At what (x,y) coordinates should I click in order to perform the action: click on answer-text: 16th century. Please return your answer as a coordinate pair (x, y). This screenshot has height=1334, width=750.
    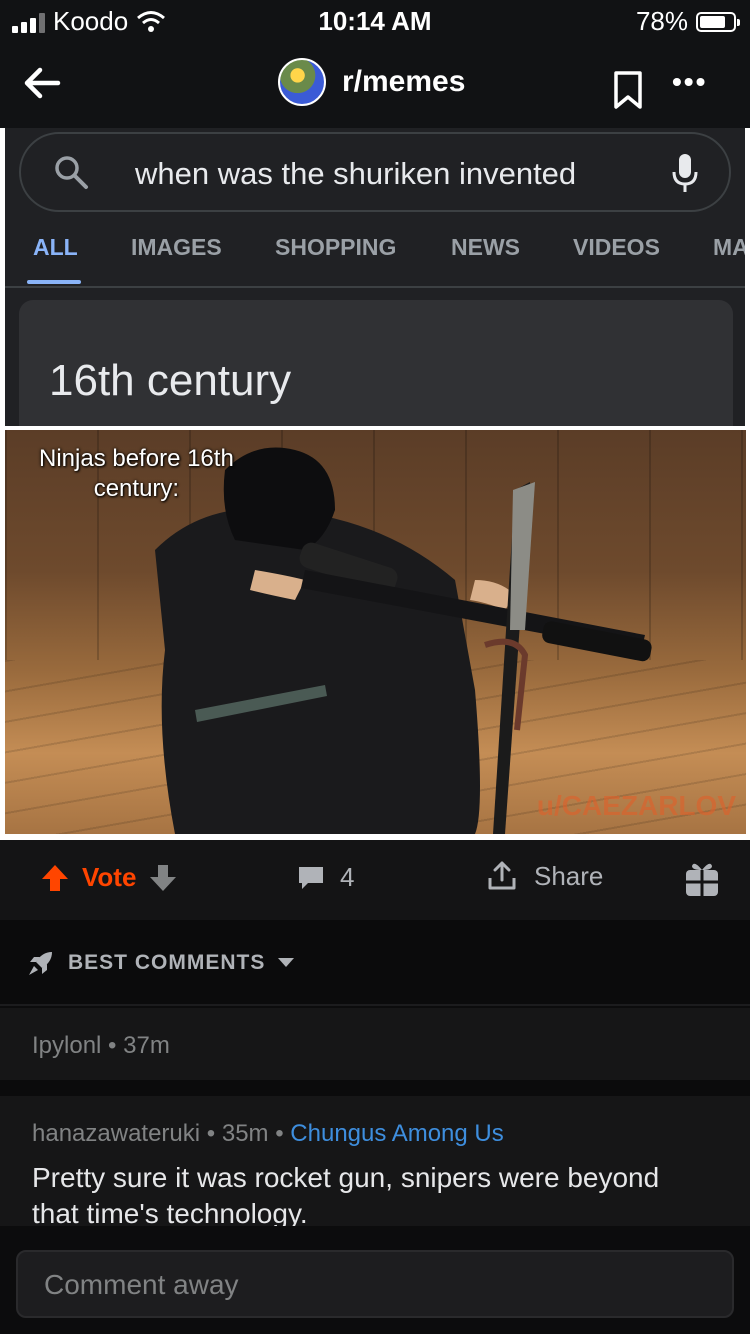
    Looking at the image, I should click on (170, 380).